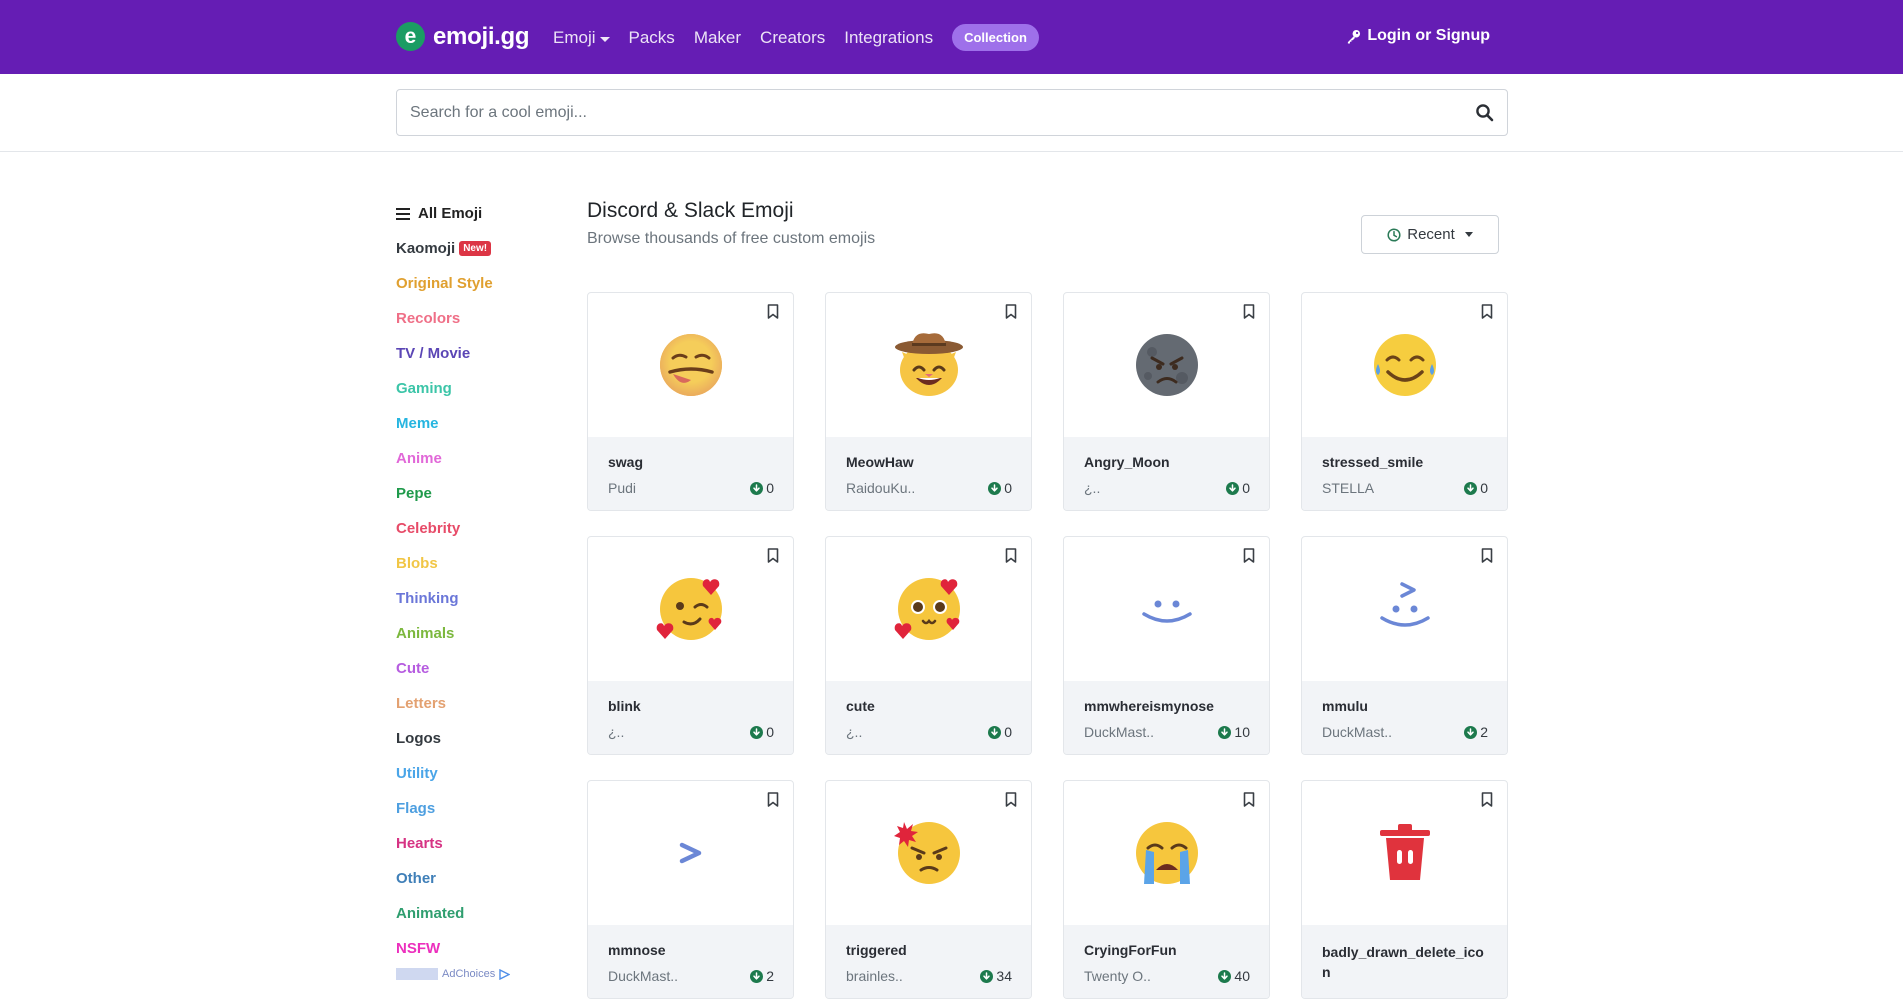 The height and width of the screenshot is (999, 1903). Describe the element at coordinates (476, 458) in the screenshot. I see `sidebar-item-anime: Anime` at that location.